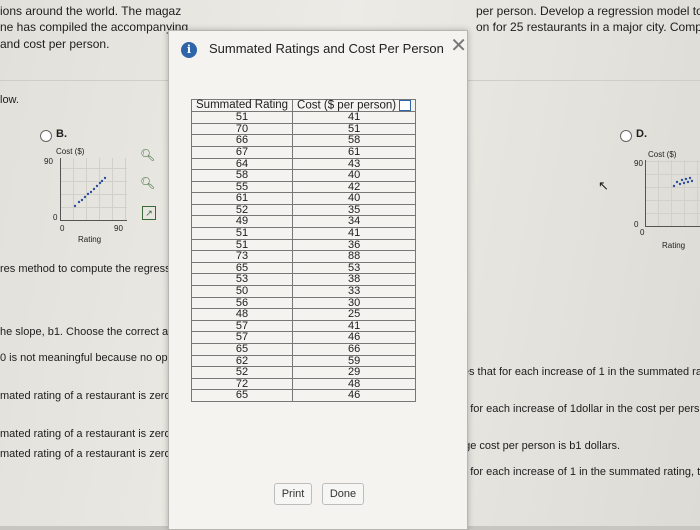  I want to click on cost-cell: 59, so click(354, 361).